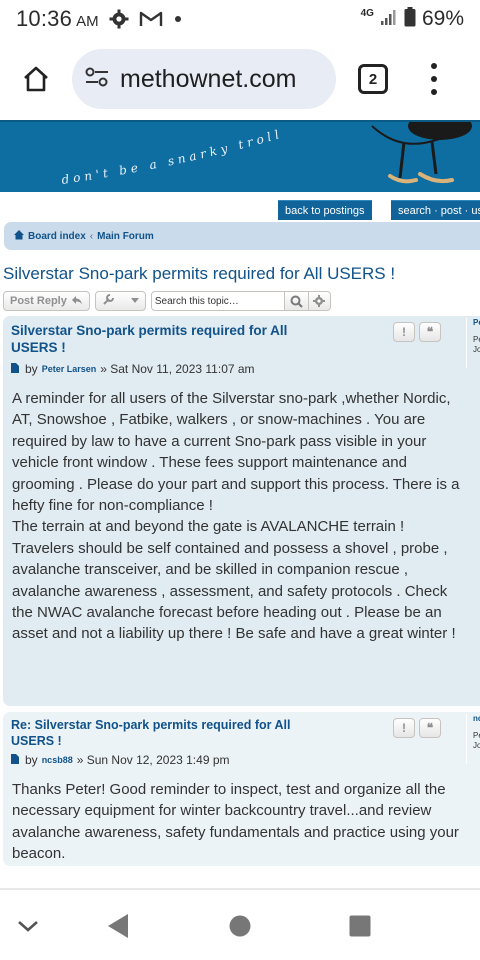 Image resolution: width=480 pixels, height=960 pixels. I want to click on battery-percent: 69%, so click(442, 18).